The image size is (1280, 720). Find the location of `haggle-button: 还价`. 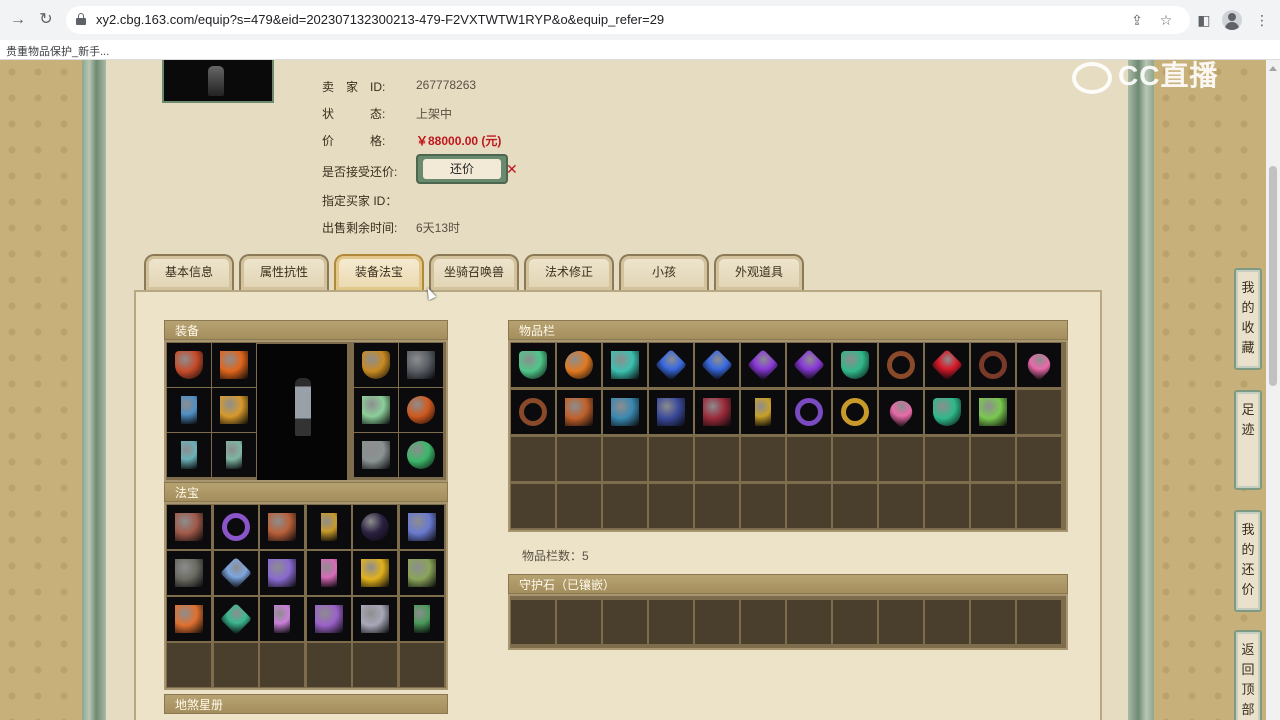

haggle-button: 还价 is located at coordinates (462, 169).